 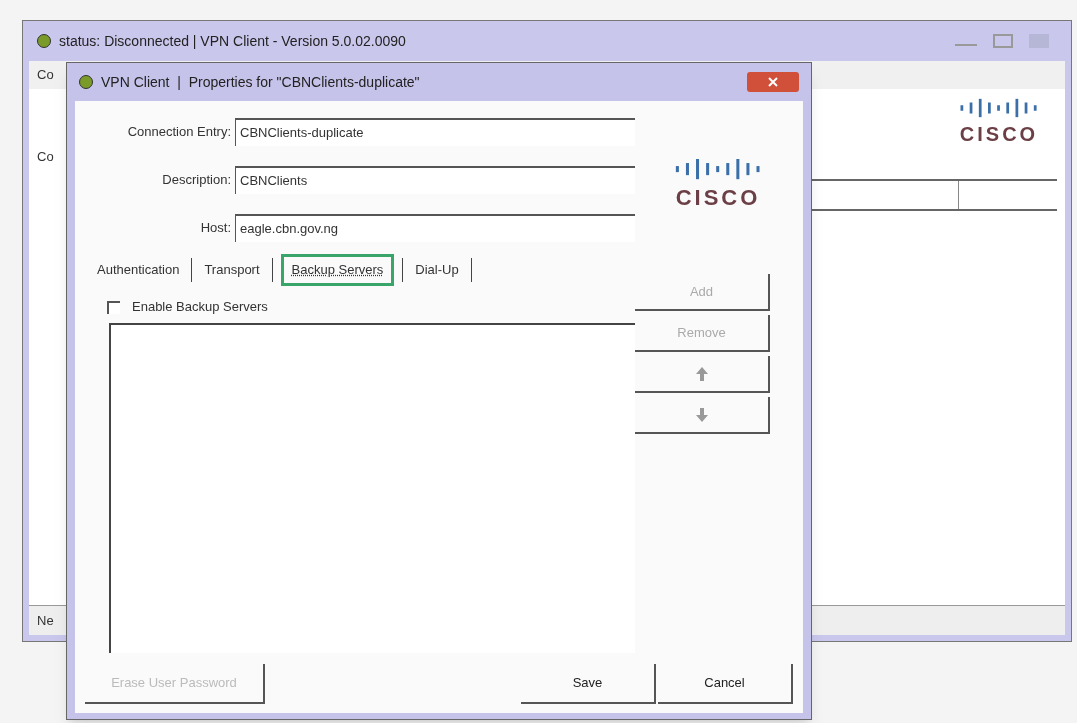 I want to click on field-label: Description:, so click(x=196, y=180).